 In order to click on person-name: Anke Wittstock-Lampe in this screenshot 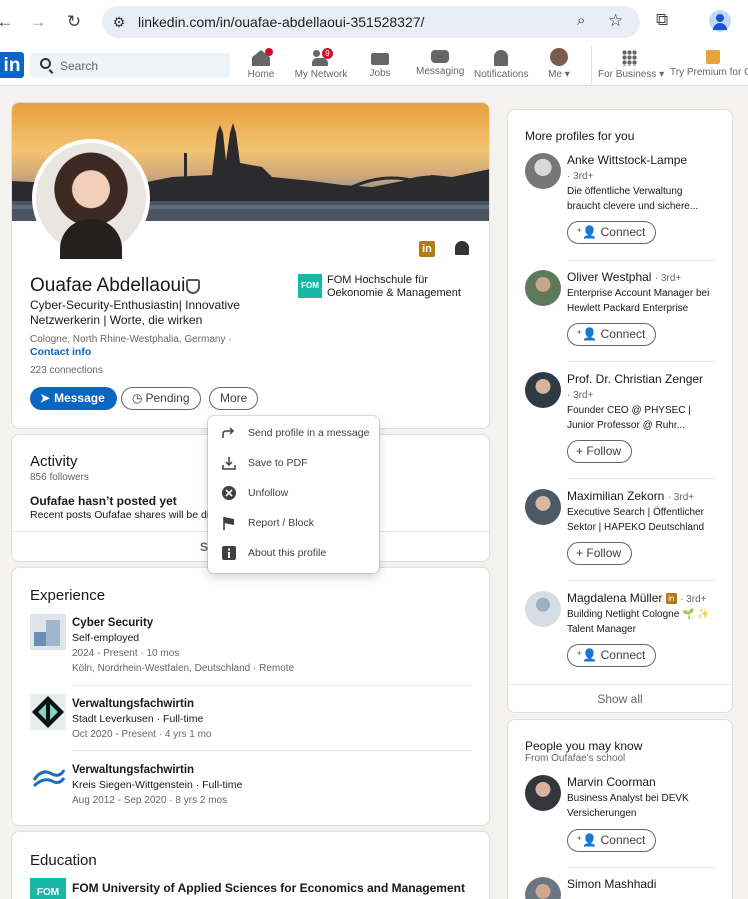, I will do `click(627, 160)`.